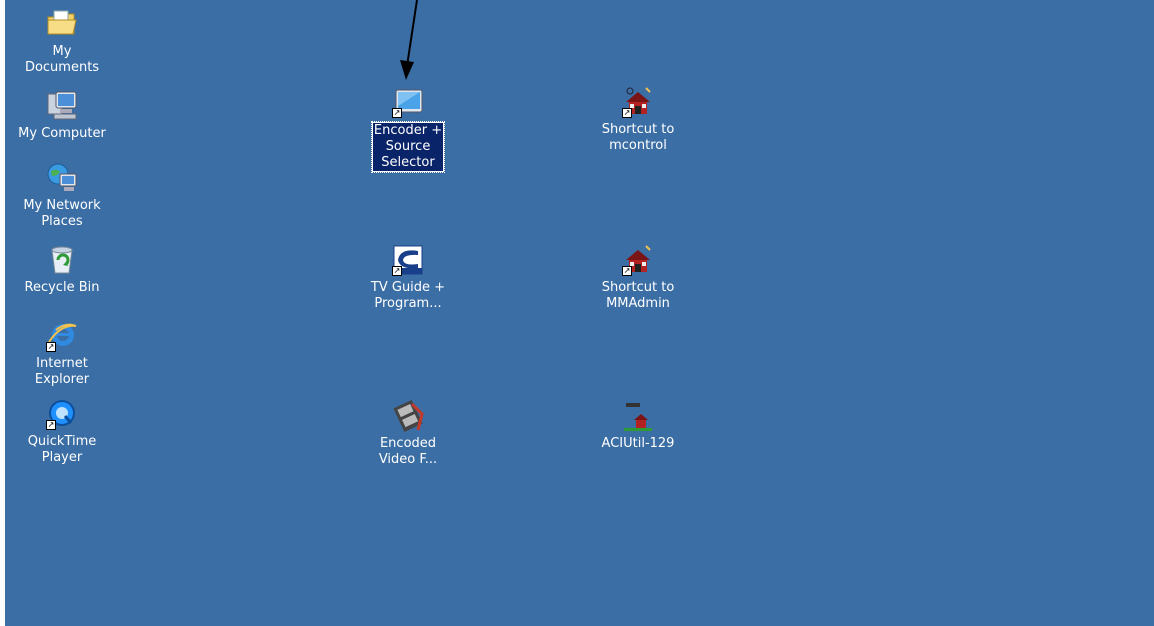 This screenshot has height=626, width=1154. Describe the element at coordinates (638, 137) in the screenshot. I see `icon-label: Shortcut to mcontrol` at that location.